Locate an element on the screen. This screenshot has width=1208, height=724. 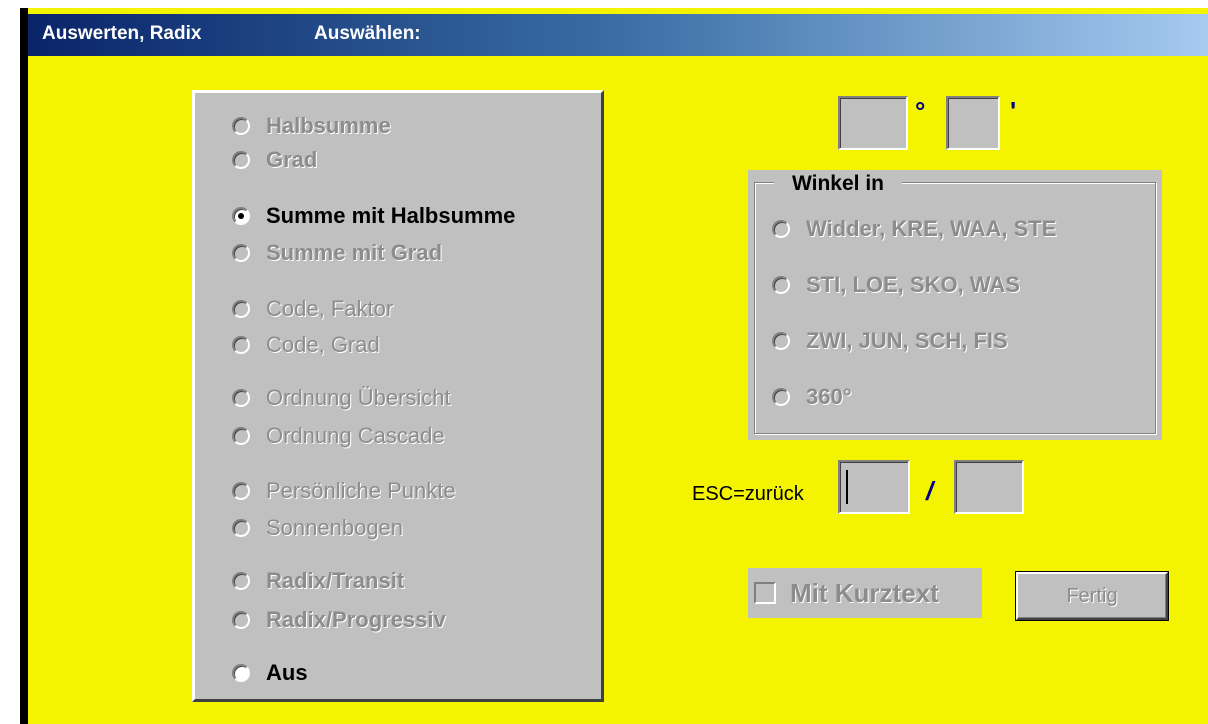
mode-option-5: Code, Grad is located at coordinates (306, 345).